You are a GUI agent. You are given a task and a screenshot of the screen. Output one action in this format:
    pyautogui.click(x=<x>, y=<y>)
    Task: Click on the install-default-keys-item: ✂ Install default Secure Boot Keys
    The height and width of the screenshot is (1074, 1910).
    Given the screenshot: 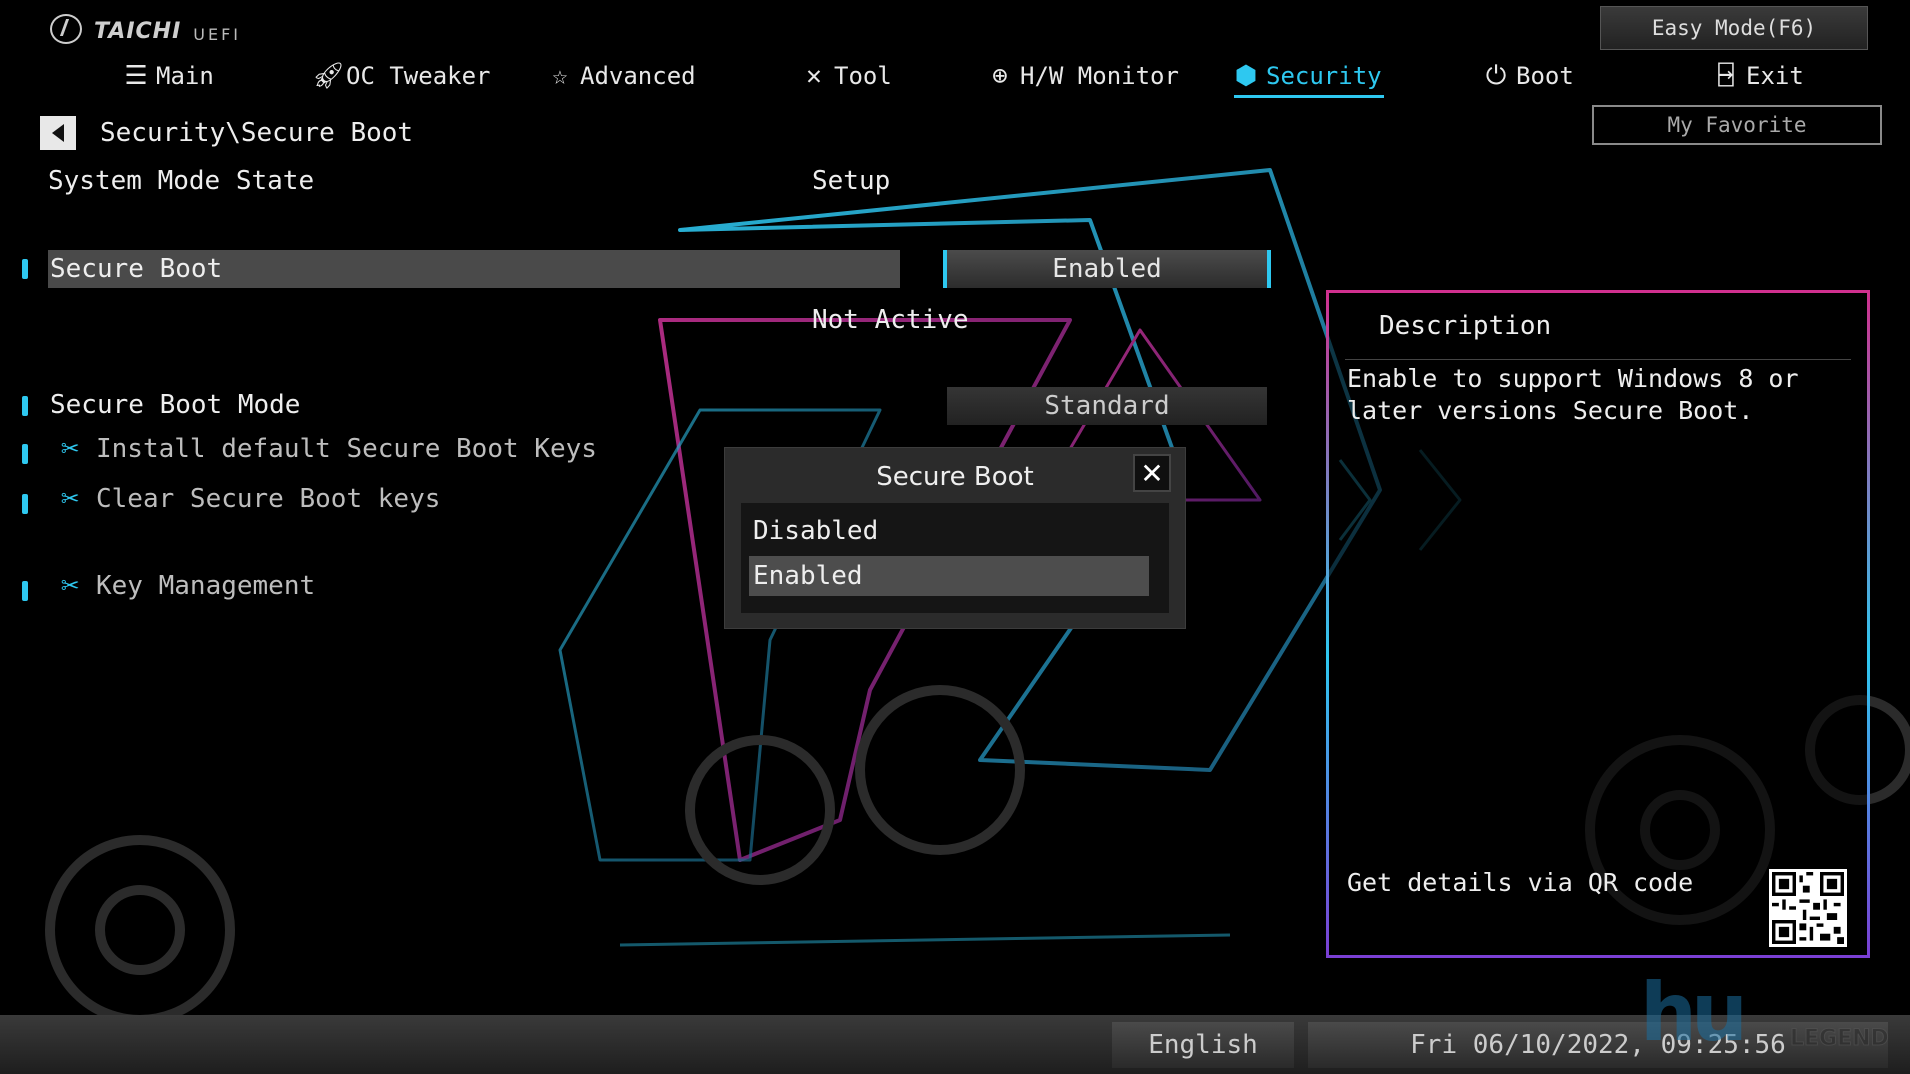 What is the action you would take?
    pyautogui.click(x=324, y=448)
    